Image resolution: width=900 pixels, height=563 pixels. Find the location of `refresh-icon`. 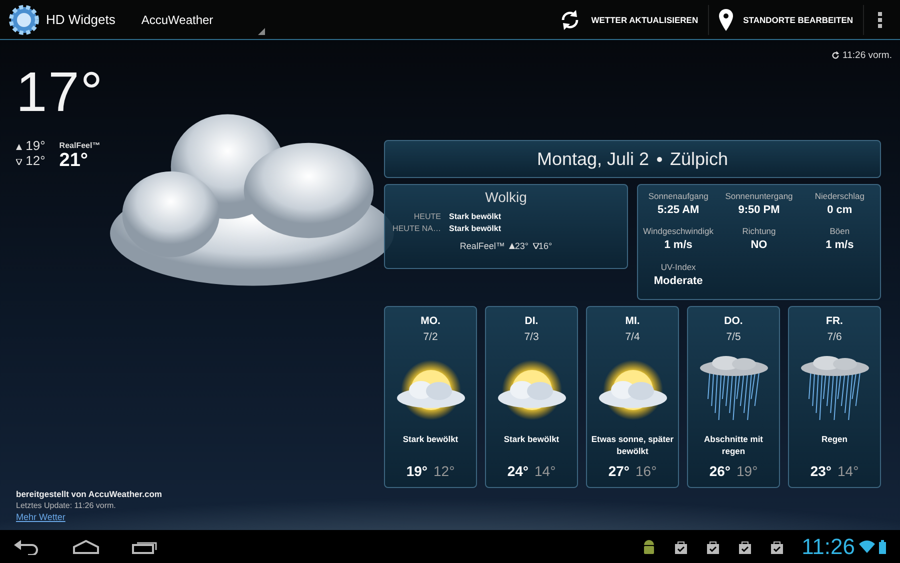

refresh-icon is located at coordinates (835, 55).